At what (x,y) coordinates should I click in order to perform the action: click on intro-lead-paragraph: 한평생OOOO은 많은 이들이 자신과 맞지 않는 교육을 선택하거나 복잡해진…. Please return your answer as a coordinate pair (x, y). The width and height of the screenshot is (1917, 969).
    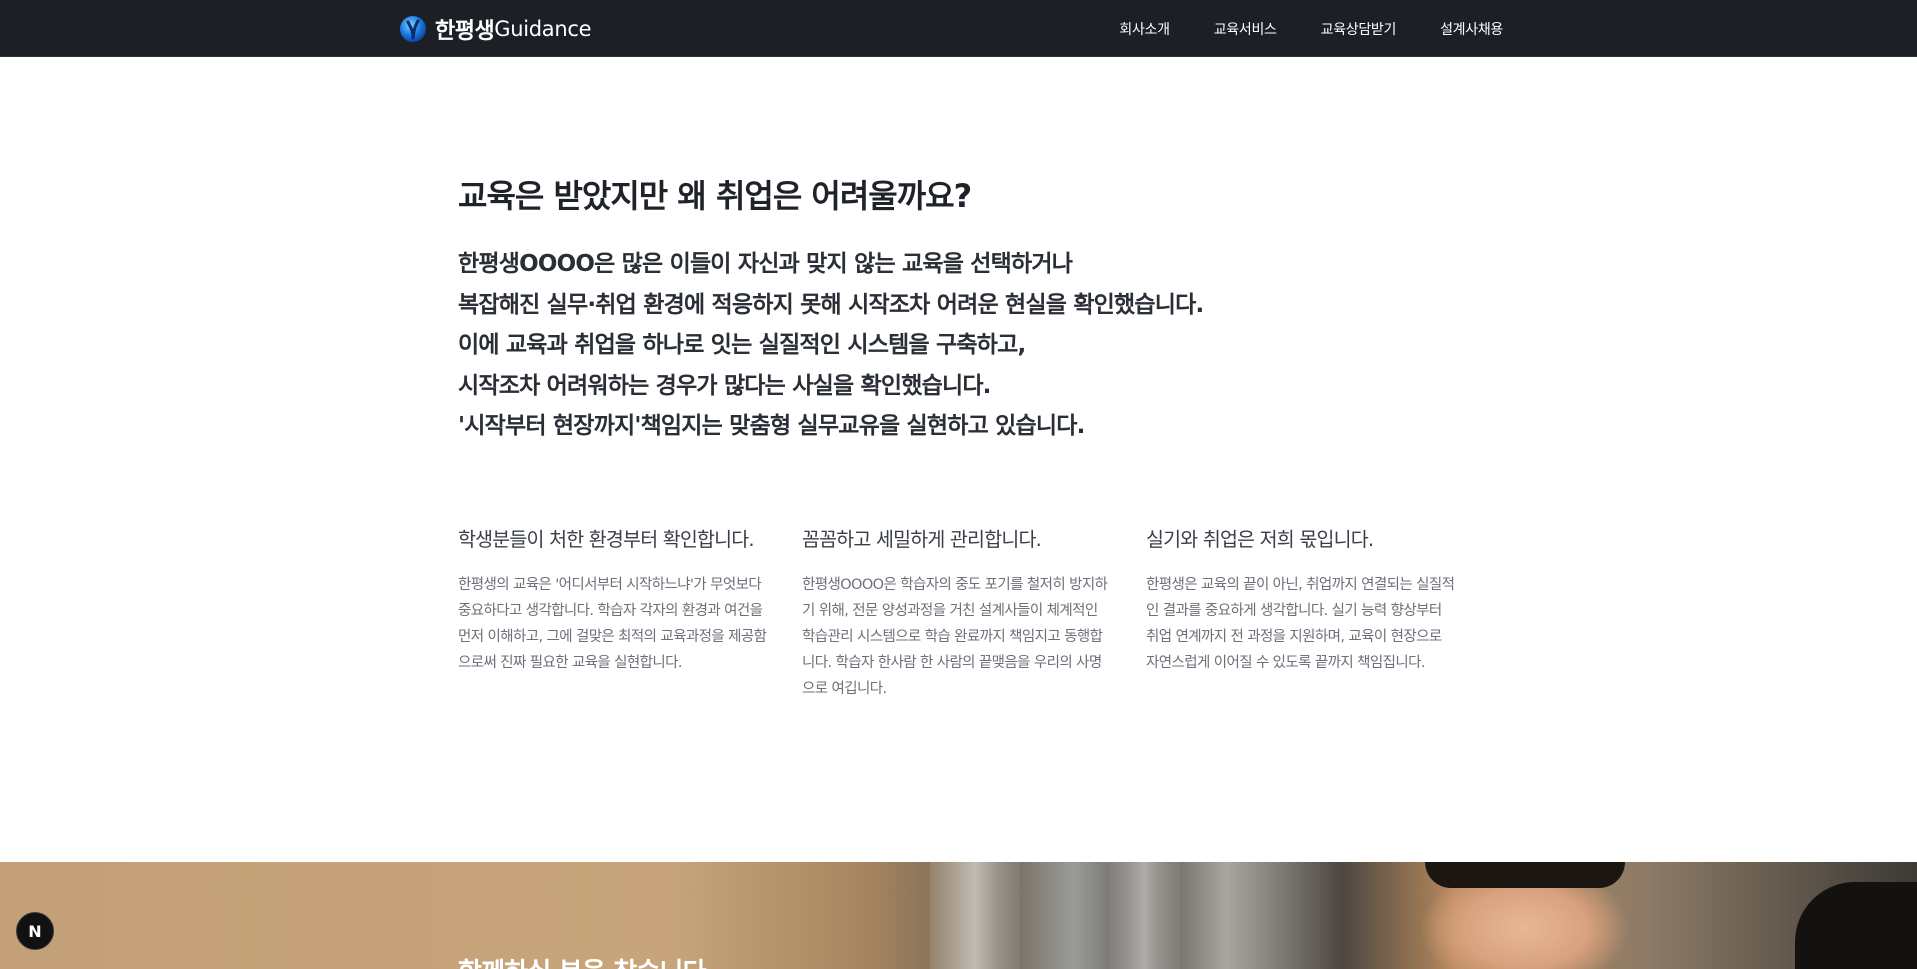
    Looking at the image, I should click on (958, 345).